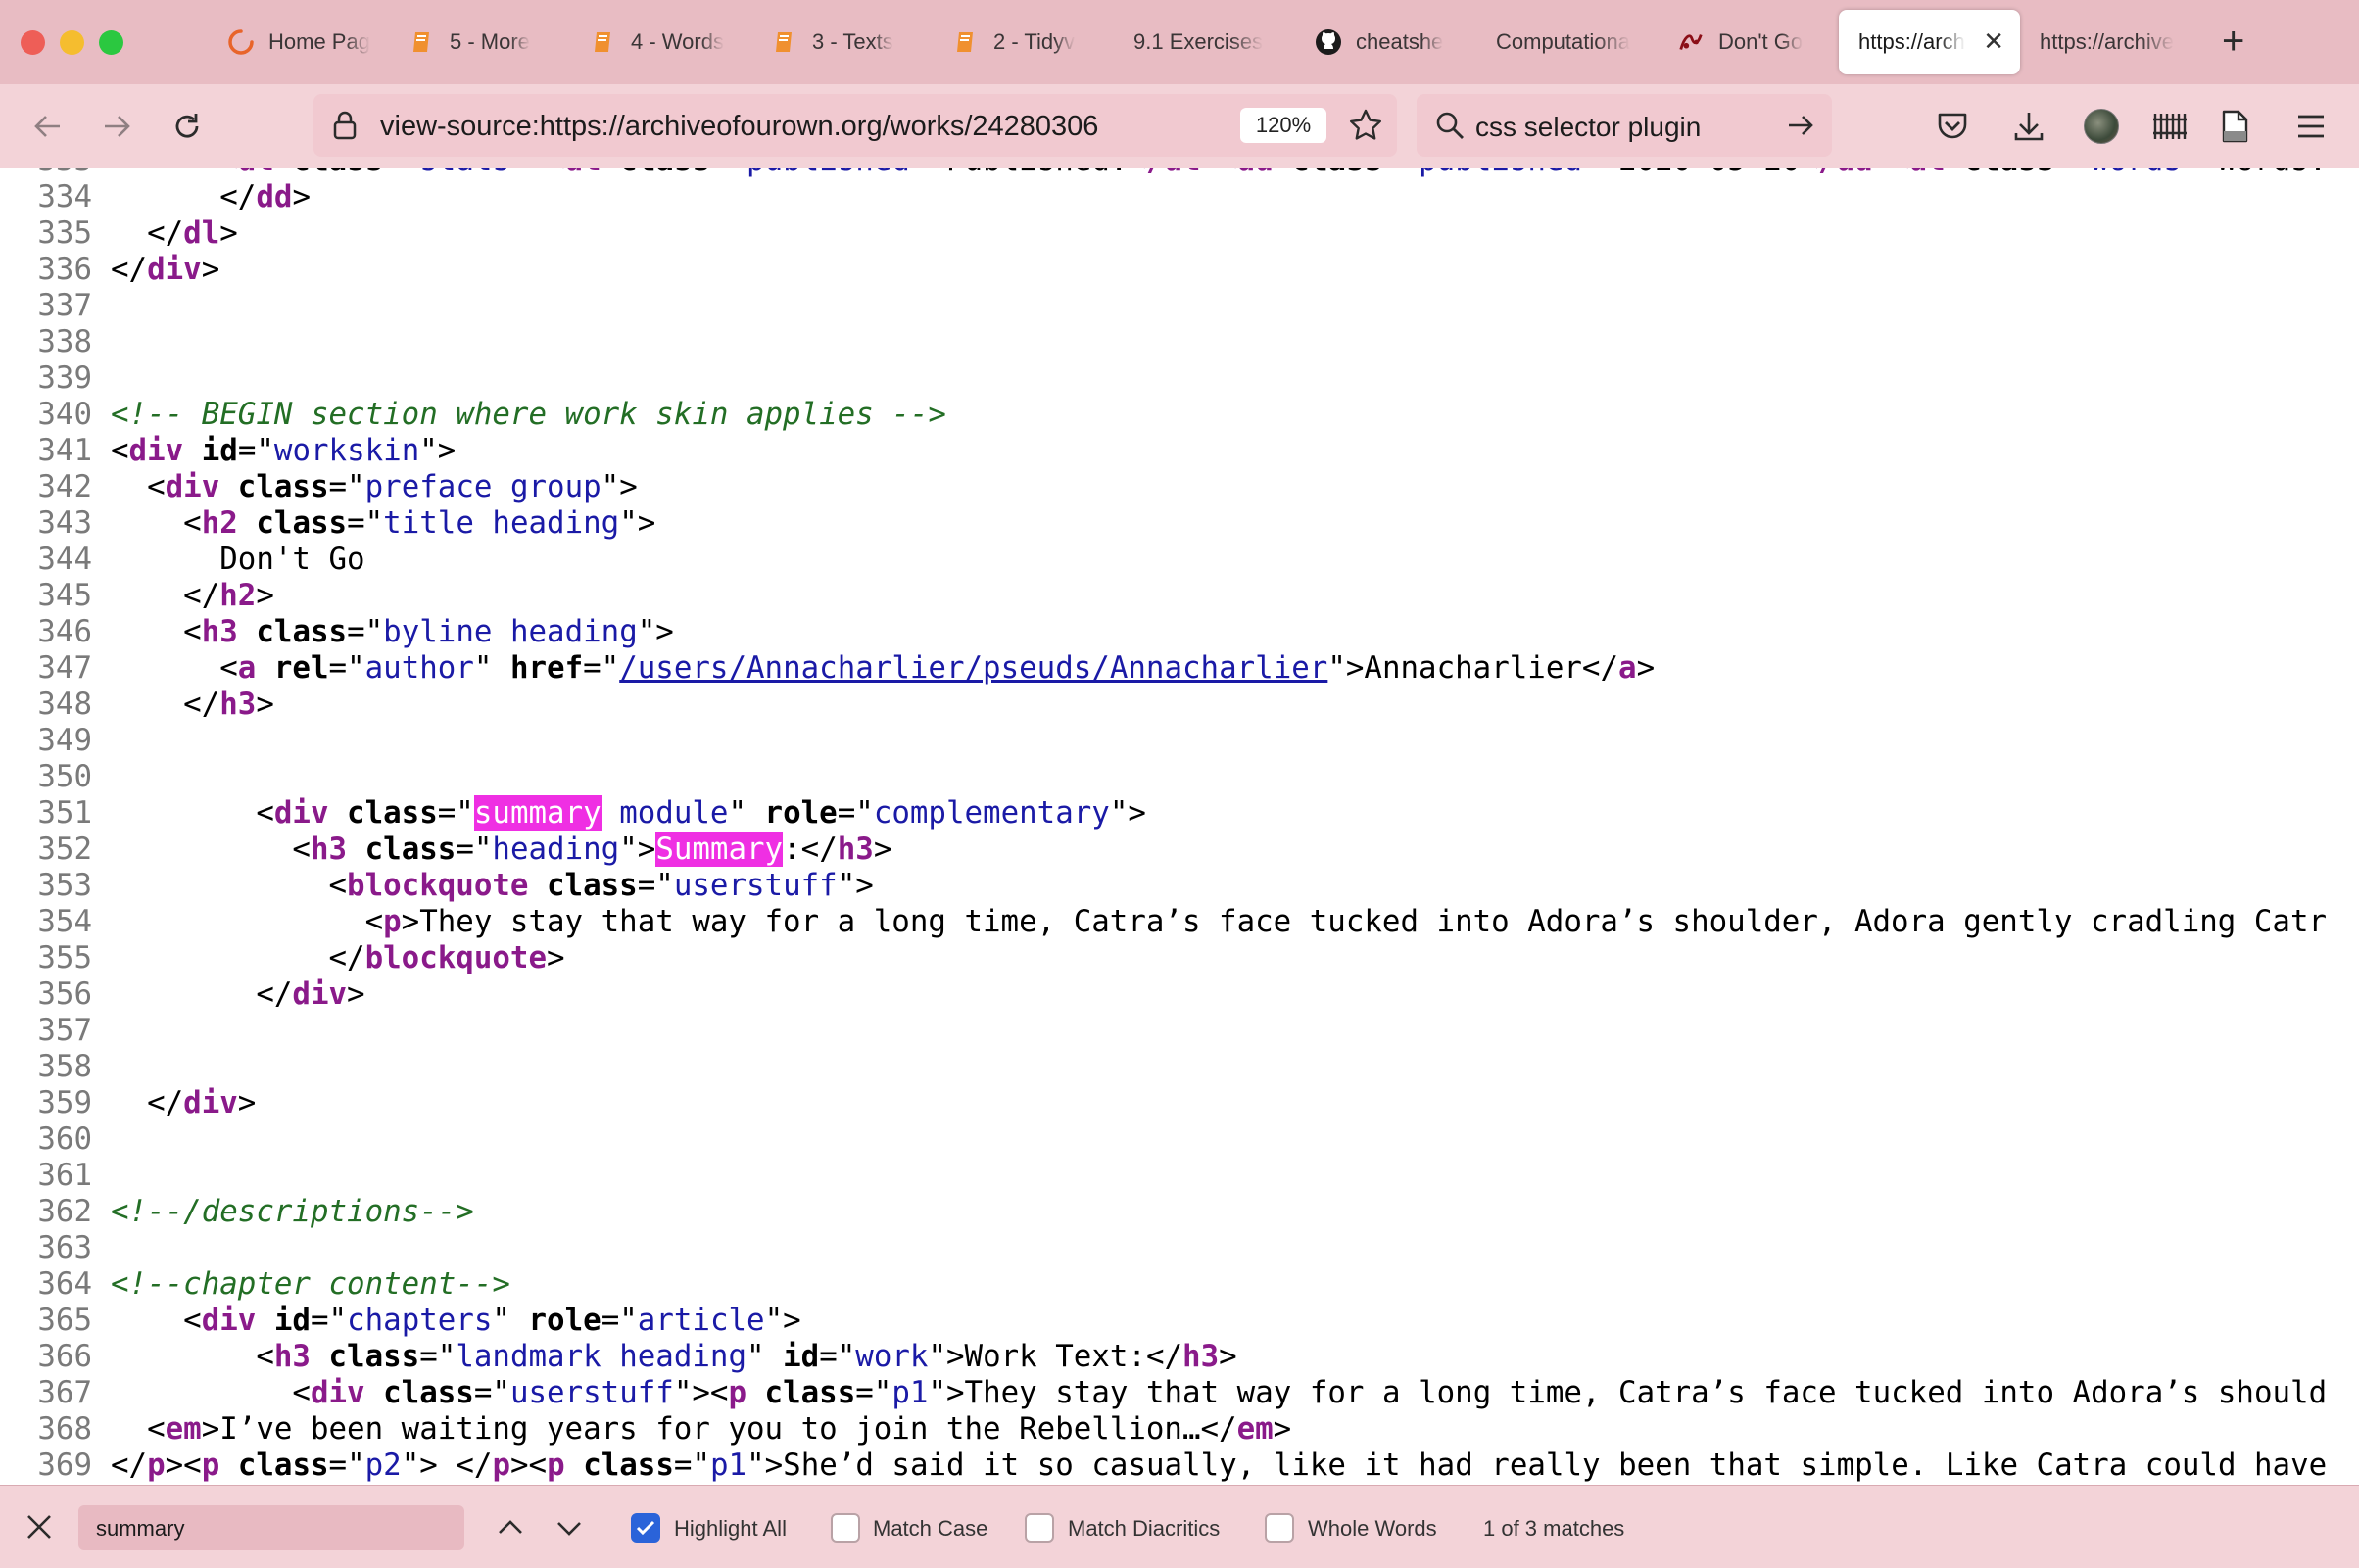 The width and height of the screenshot is (2359, 1568). What do you see at coordinates (374, 487) in the screenshot?
I see `source-code: <div class="preface group">` at bounding box center [374, 487].